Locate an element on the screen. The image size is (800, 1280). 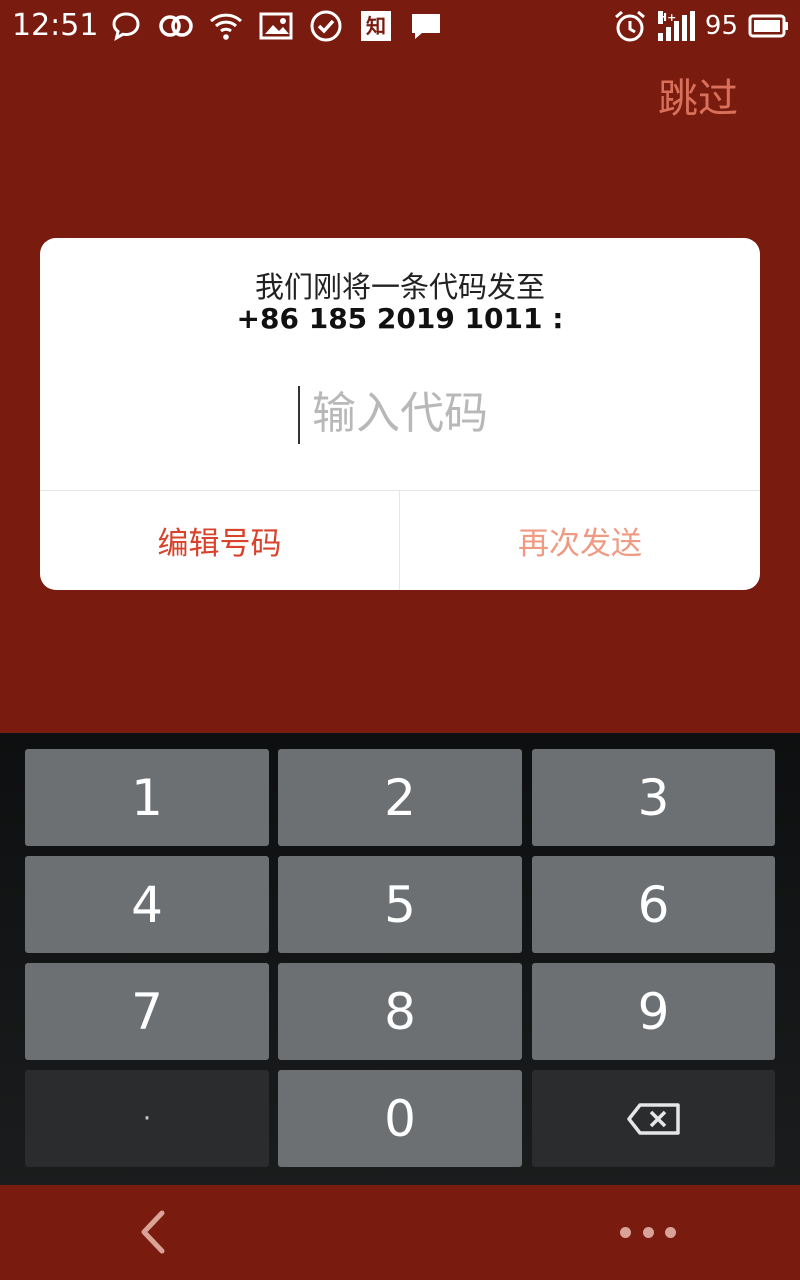
back-chevron-icon is located at coordinates (155, 1232).